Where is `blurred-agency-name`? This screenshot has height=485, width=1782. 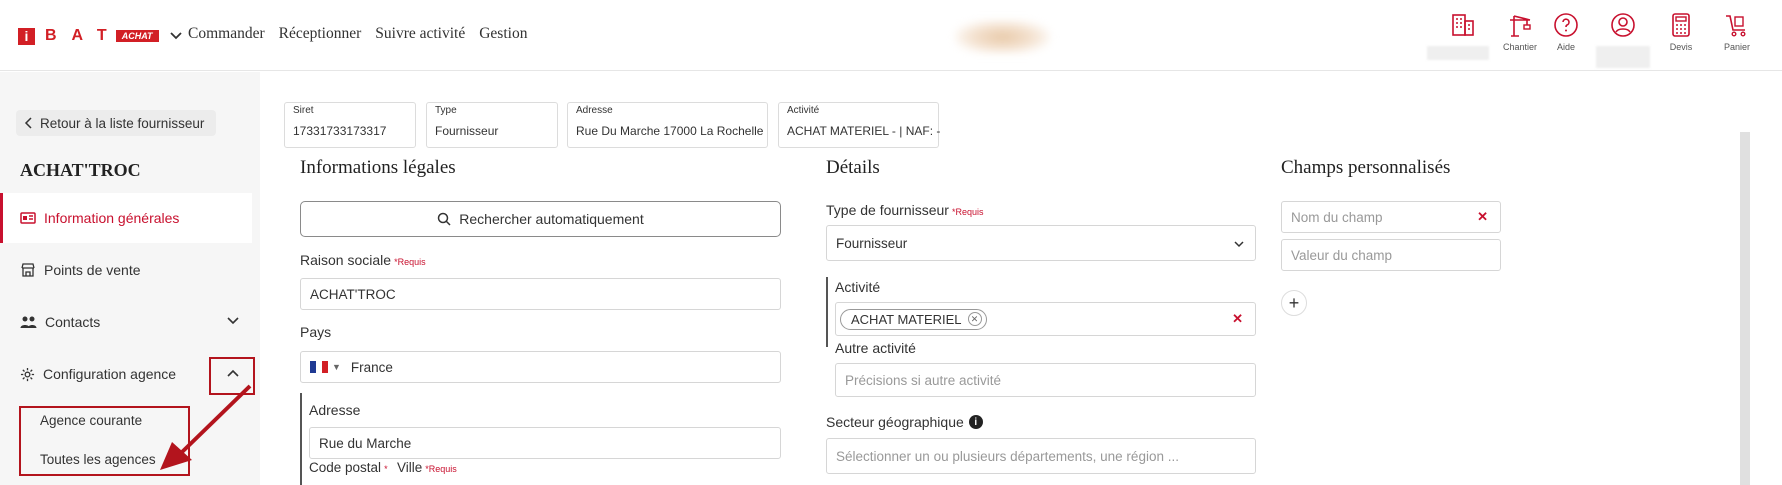
blurred-agency-name is located at coordinates (1458, 53).